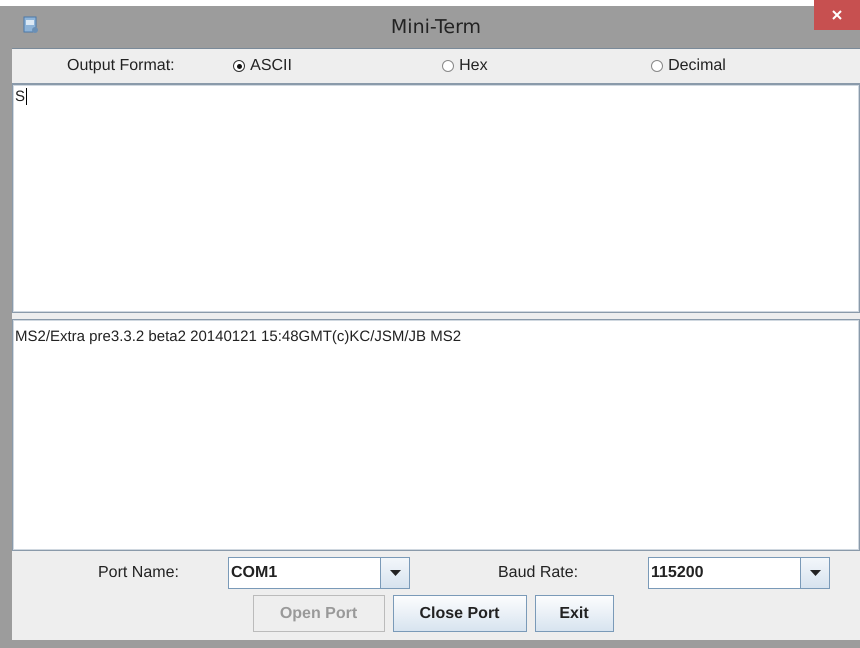 The image size is (860, 648). I want to click on app-icon, so click(31, 25).